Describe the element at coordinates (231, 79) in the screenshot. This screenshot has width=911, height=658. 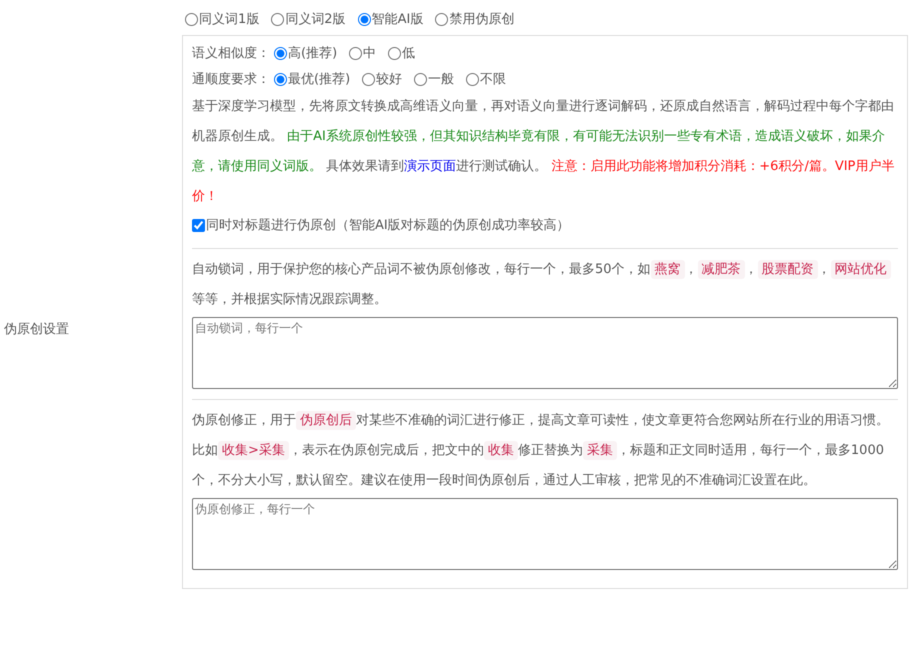
I see `option-label: 通顺度要求：` at that location.